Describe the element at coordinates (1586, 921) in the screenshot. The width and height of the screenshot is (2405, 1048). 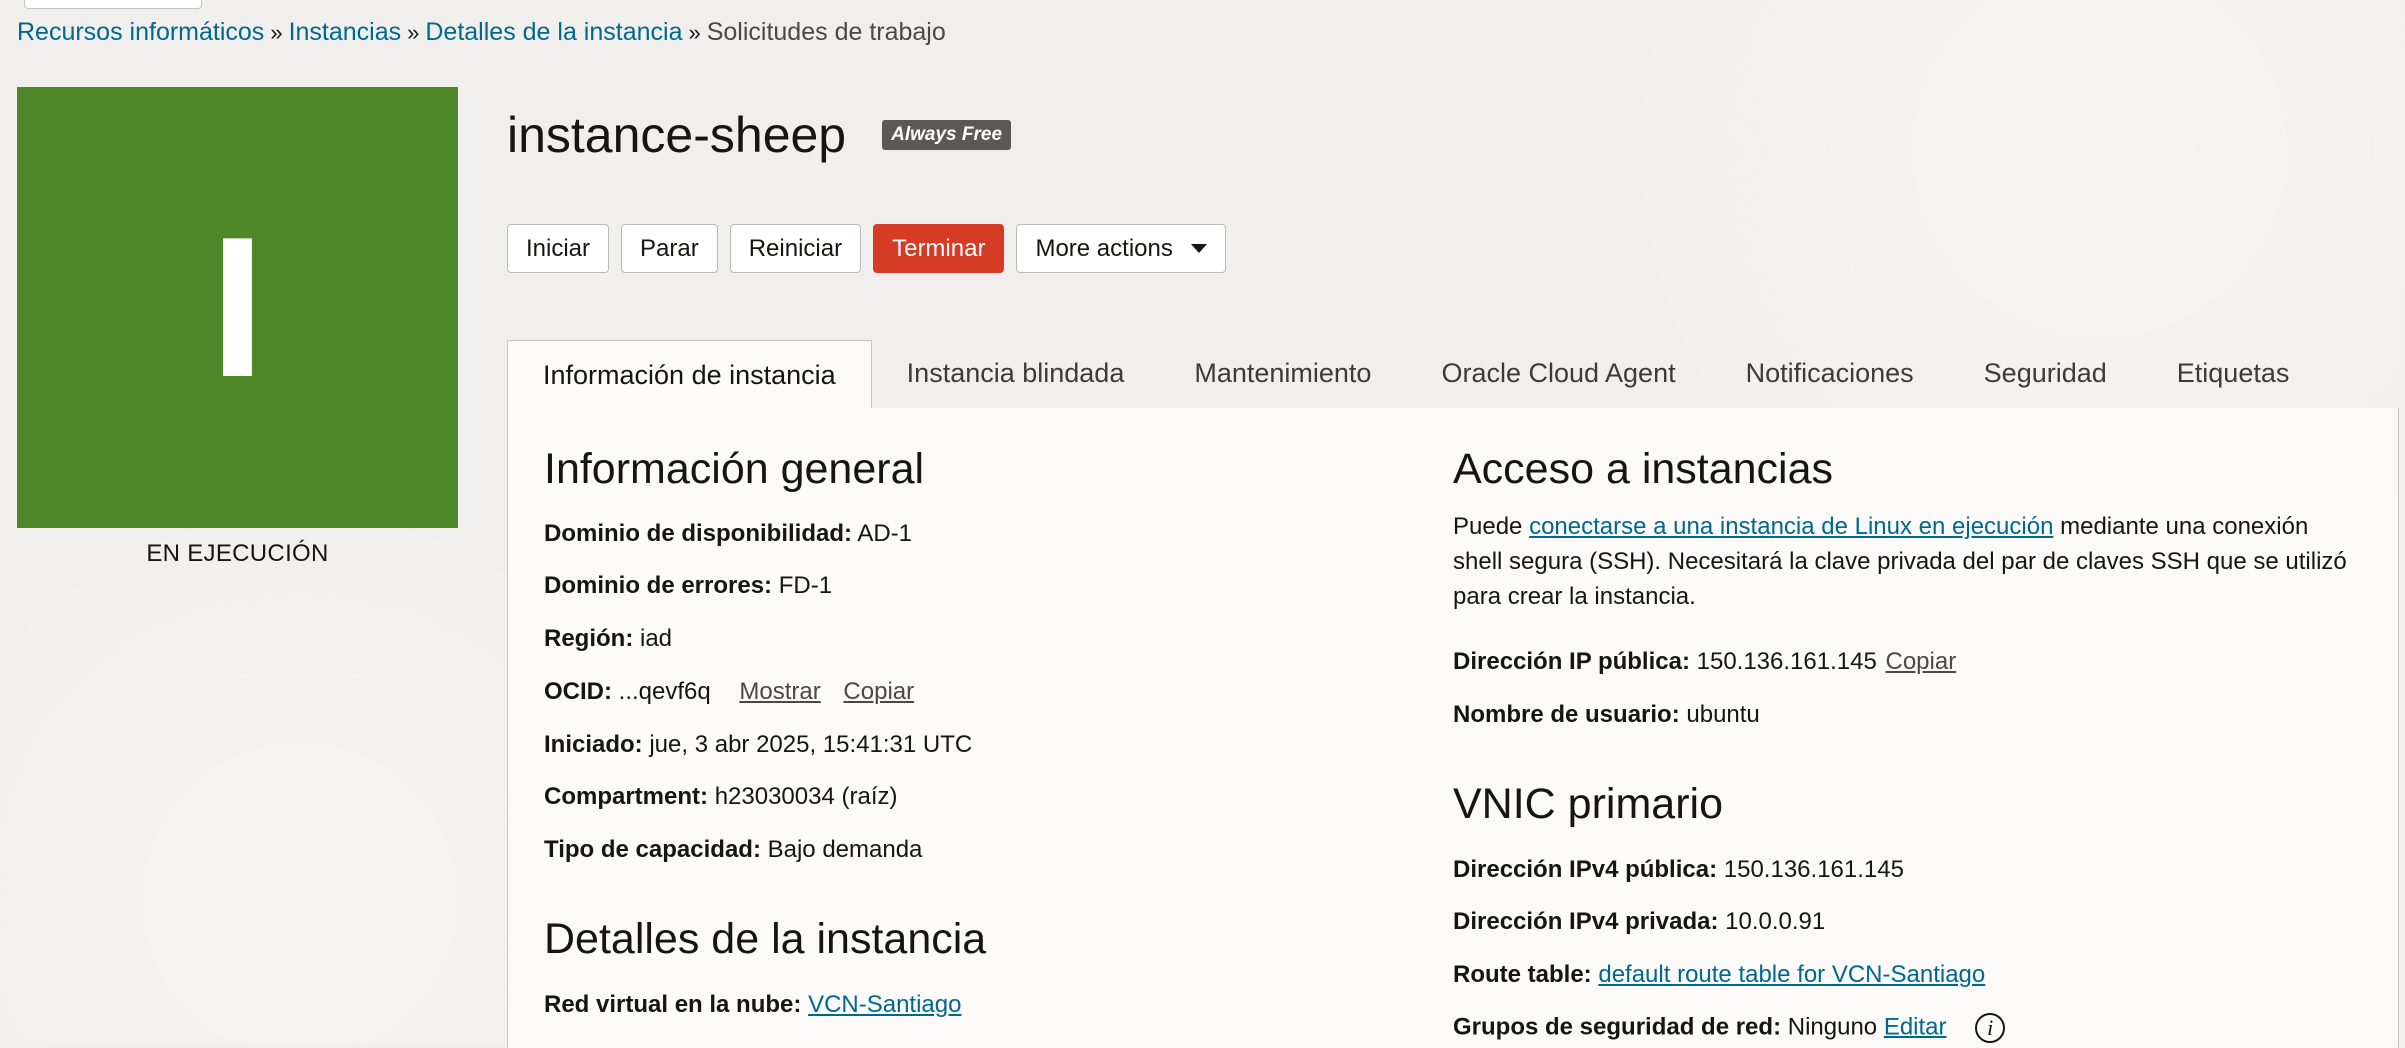
I see `private-ipv4-label: Dirección IPv4 privada:` at that location.